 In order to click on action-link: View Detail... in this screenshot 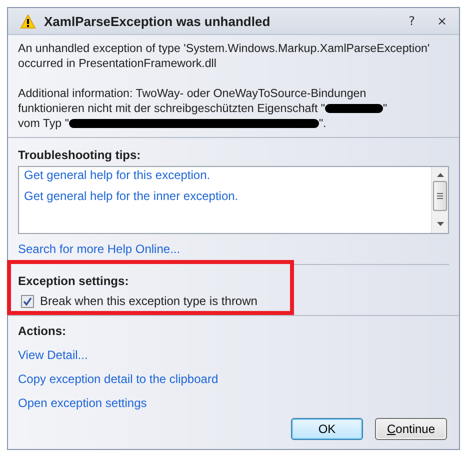, I will do `click(53, 355)`.